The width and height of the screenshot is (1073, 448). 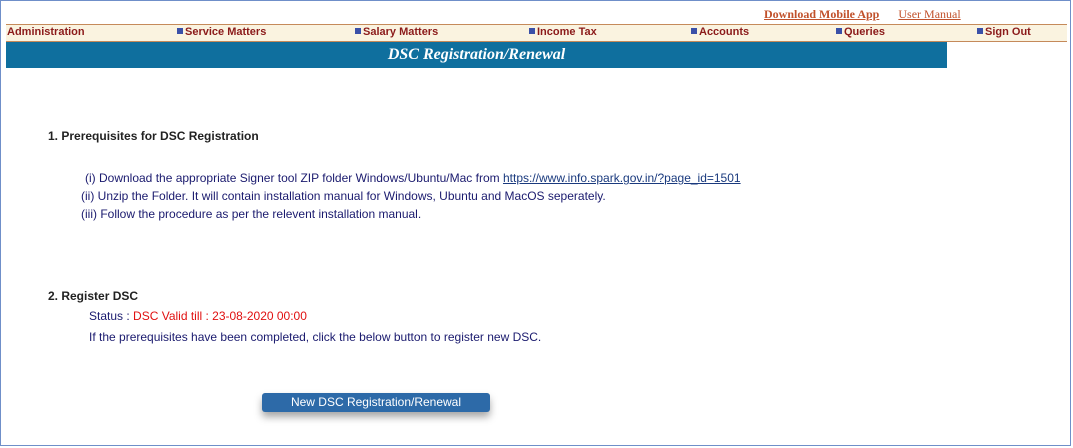 What do you see at coordinates (220, 316) in the screenshot?
I see `status-value: DSC Valid till : 23-08-2020 00:00` at bounding box center [220, 316].